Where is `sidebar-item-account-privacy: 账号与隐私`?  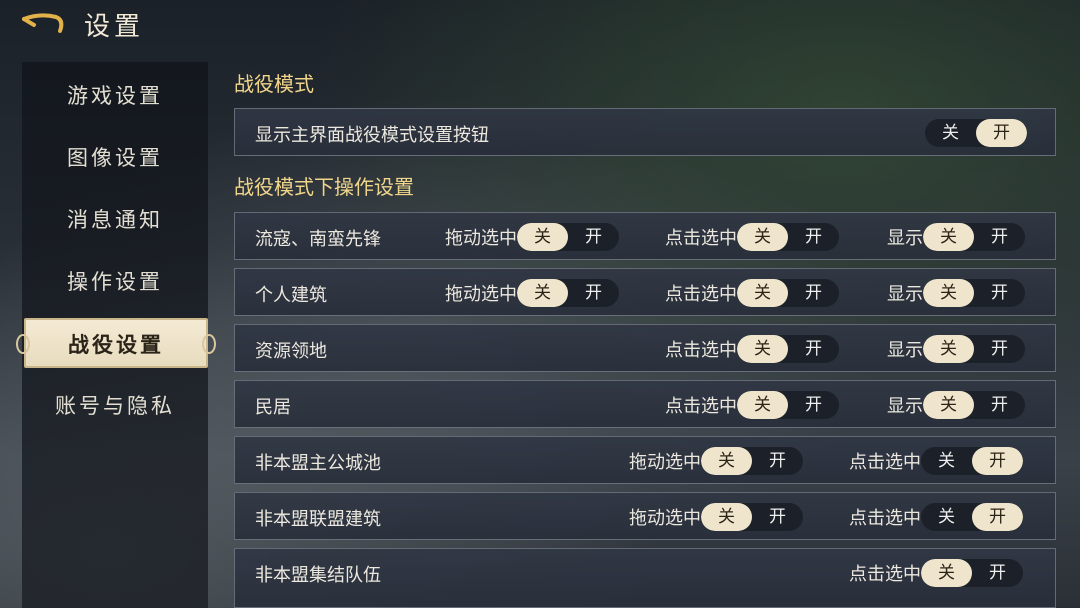 sidebar-item-account-privacy: 账号与隐私 is located at coordinates (115, 406).